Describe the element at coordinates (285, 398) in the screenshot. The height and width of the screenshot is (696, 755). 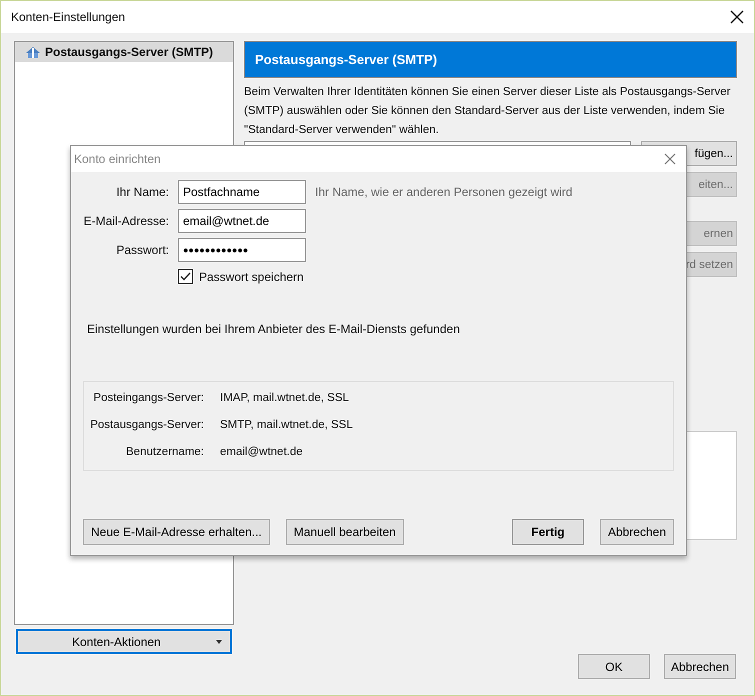
I see `summary-value: IMAP, mail.wtnet.de, SSL` at that location.